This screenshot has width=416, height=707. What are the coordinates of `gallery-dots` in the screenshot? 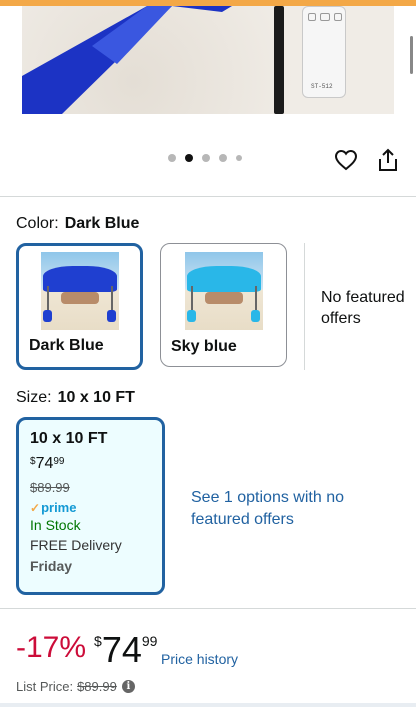 It's located at (205, 158).